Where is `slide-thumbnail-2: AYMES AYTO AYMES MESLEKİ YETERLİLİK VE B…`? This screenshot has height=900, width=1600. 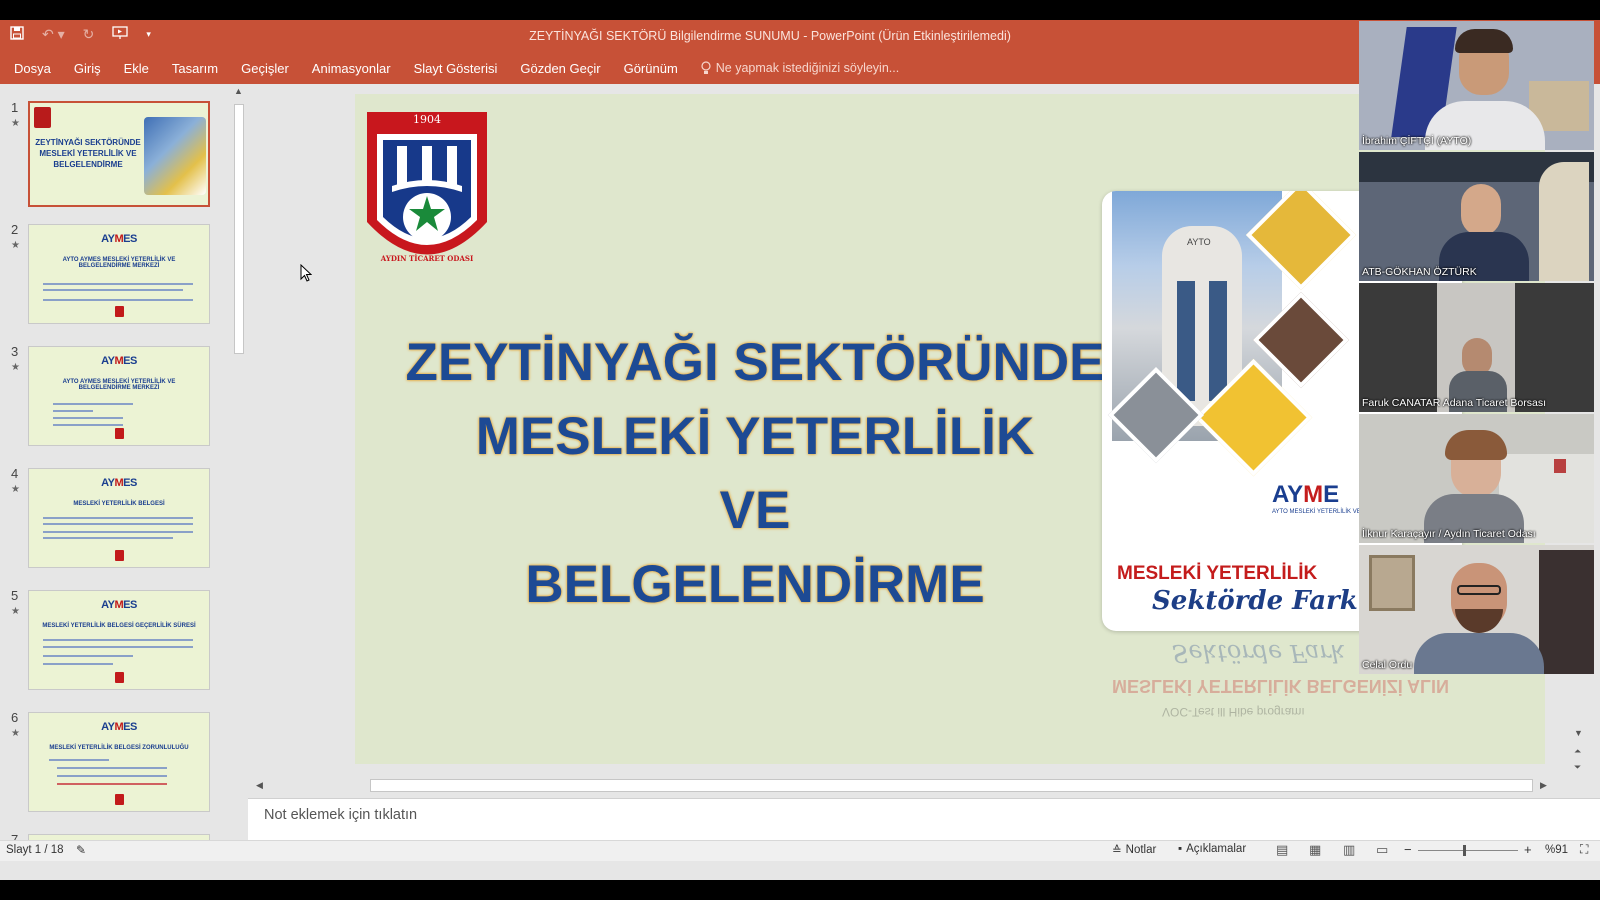
slide-thumbnail-2: AYMES AYTO AYMES MESLEKİ YETERLİLİK VE B… is located at coordinates (119, 274).